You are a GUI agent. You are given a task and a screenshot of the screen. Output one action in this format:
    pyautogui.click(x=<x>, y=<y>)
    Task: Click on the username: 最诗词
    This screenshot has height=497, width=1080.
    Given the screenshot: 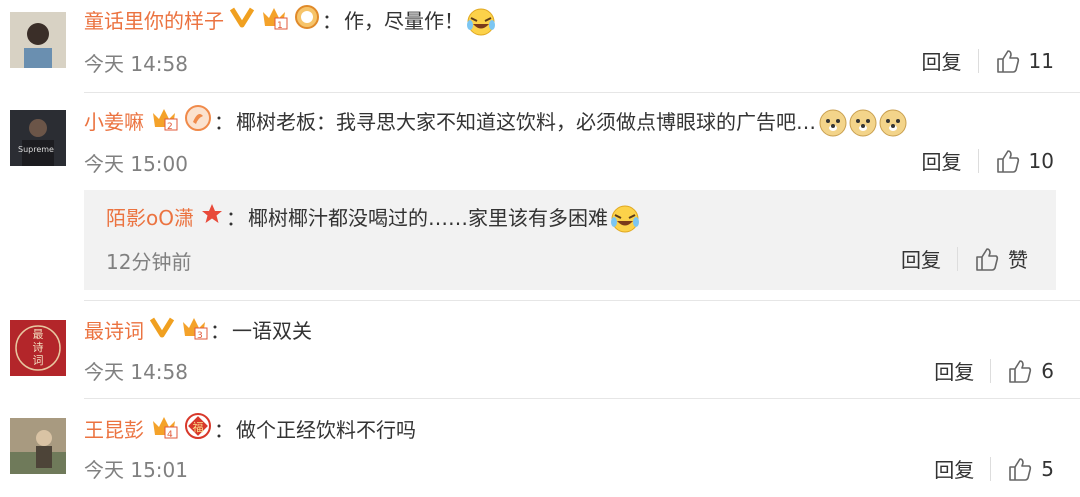 What is the action you would take?
    pyautogui.click(x=114, y=331)
    